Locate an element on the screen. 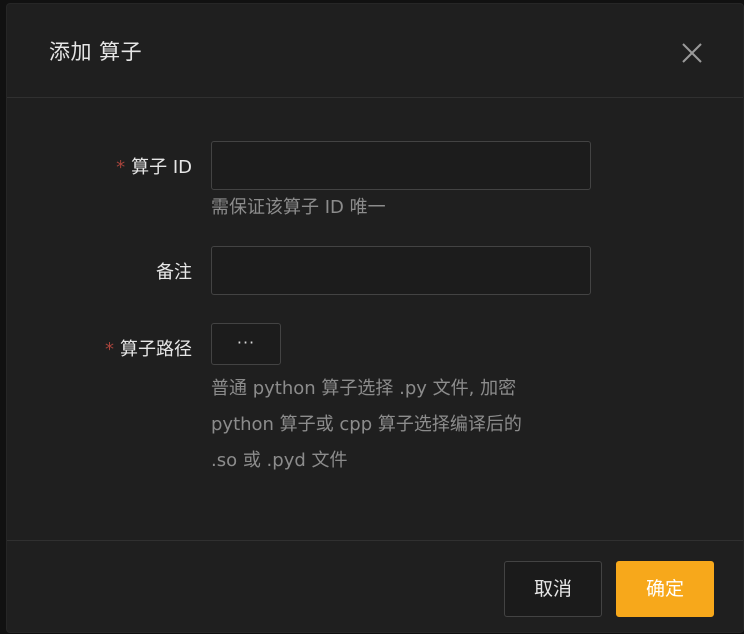 The width and height of the screenshot is (744, 634). operator-path-label-text: 算子路径 is located at coordinates (156, 349).